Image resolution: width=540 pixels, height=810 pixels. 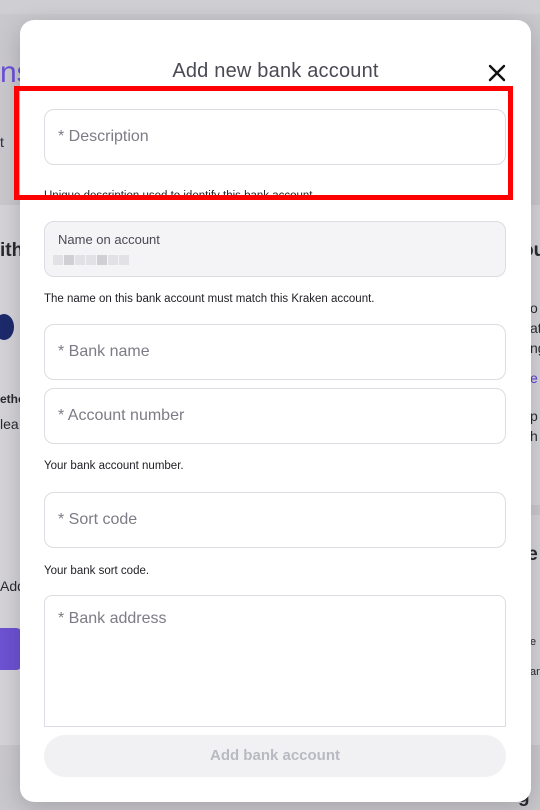 What do you see at coordinates (498, 74) in the screenshot?
I see `close-icon` at bounding box center [498, 74].